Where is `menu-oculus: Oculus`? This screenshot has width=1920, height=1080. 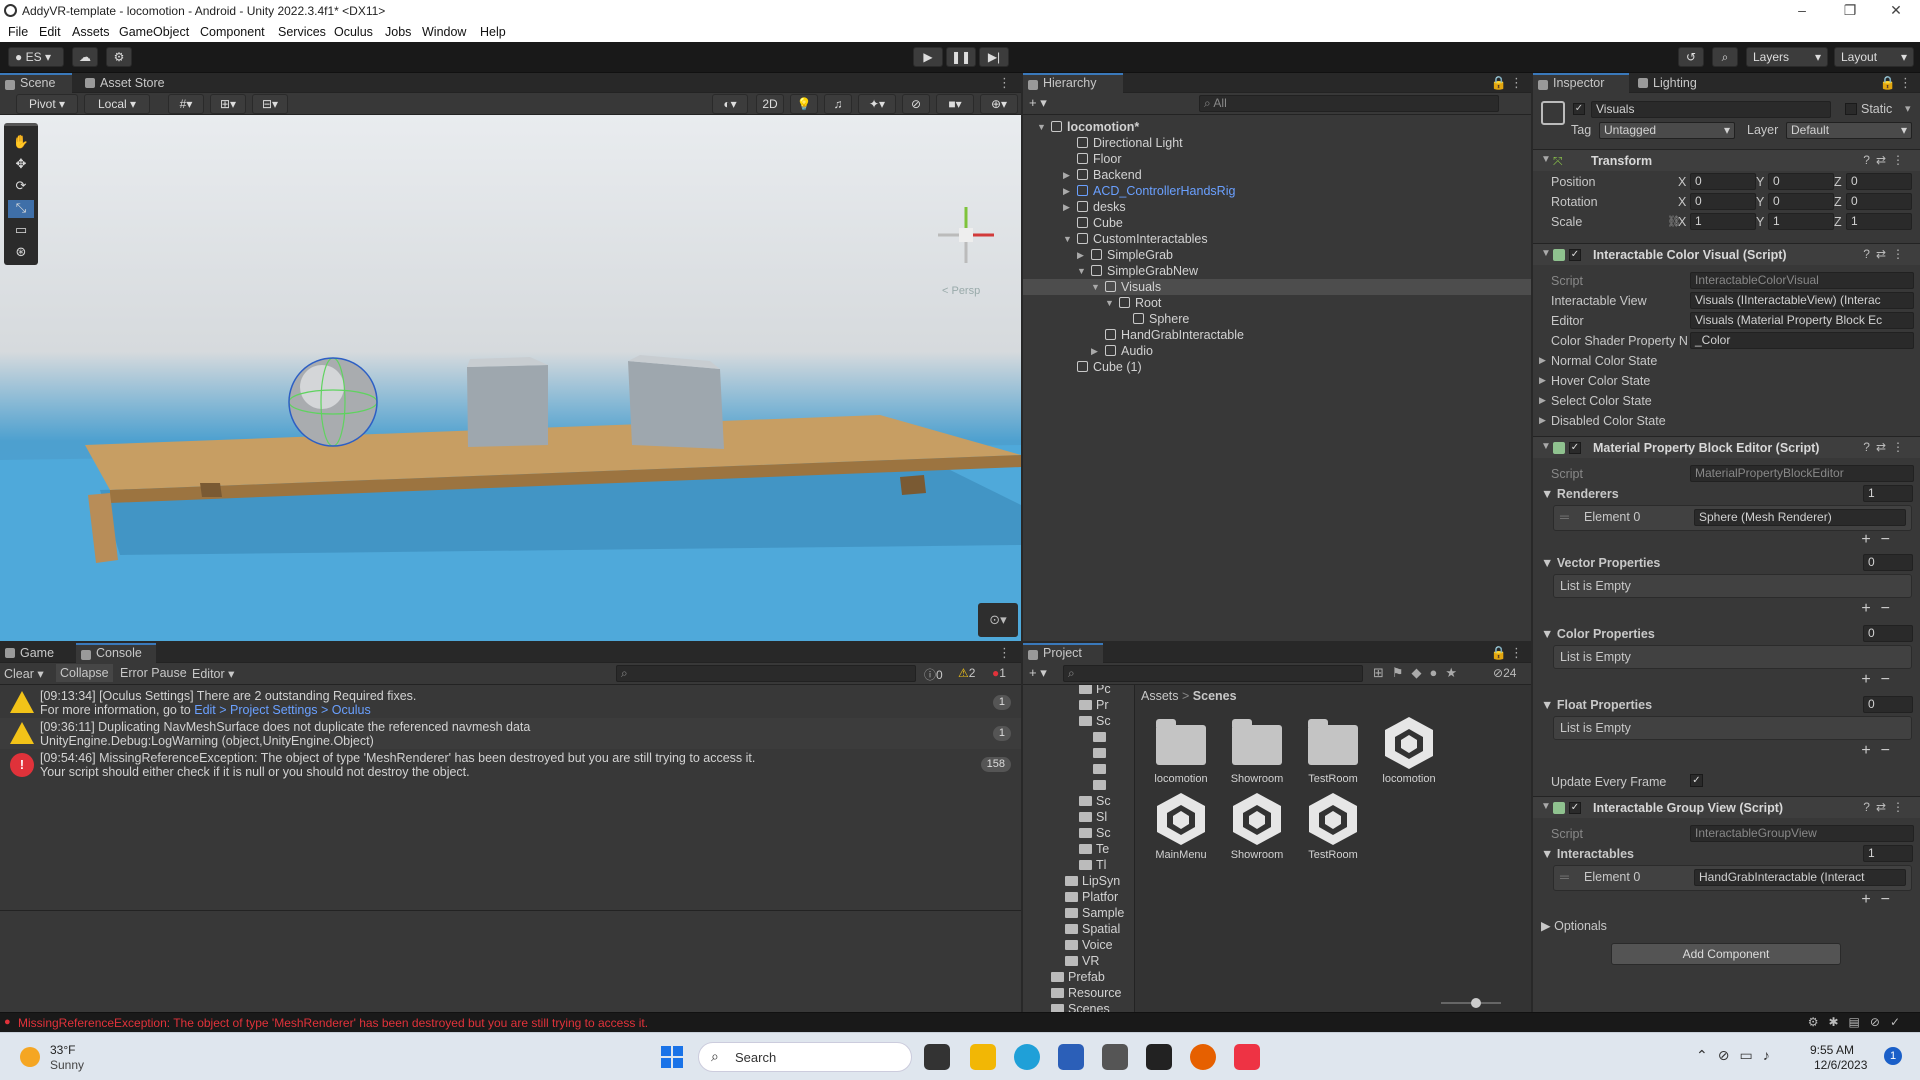 menu-oculus: Oculus is located at coordinates (353, 32).